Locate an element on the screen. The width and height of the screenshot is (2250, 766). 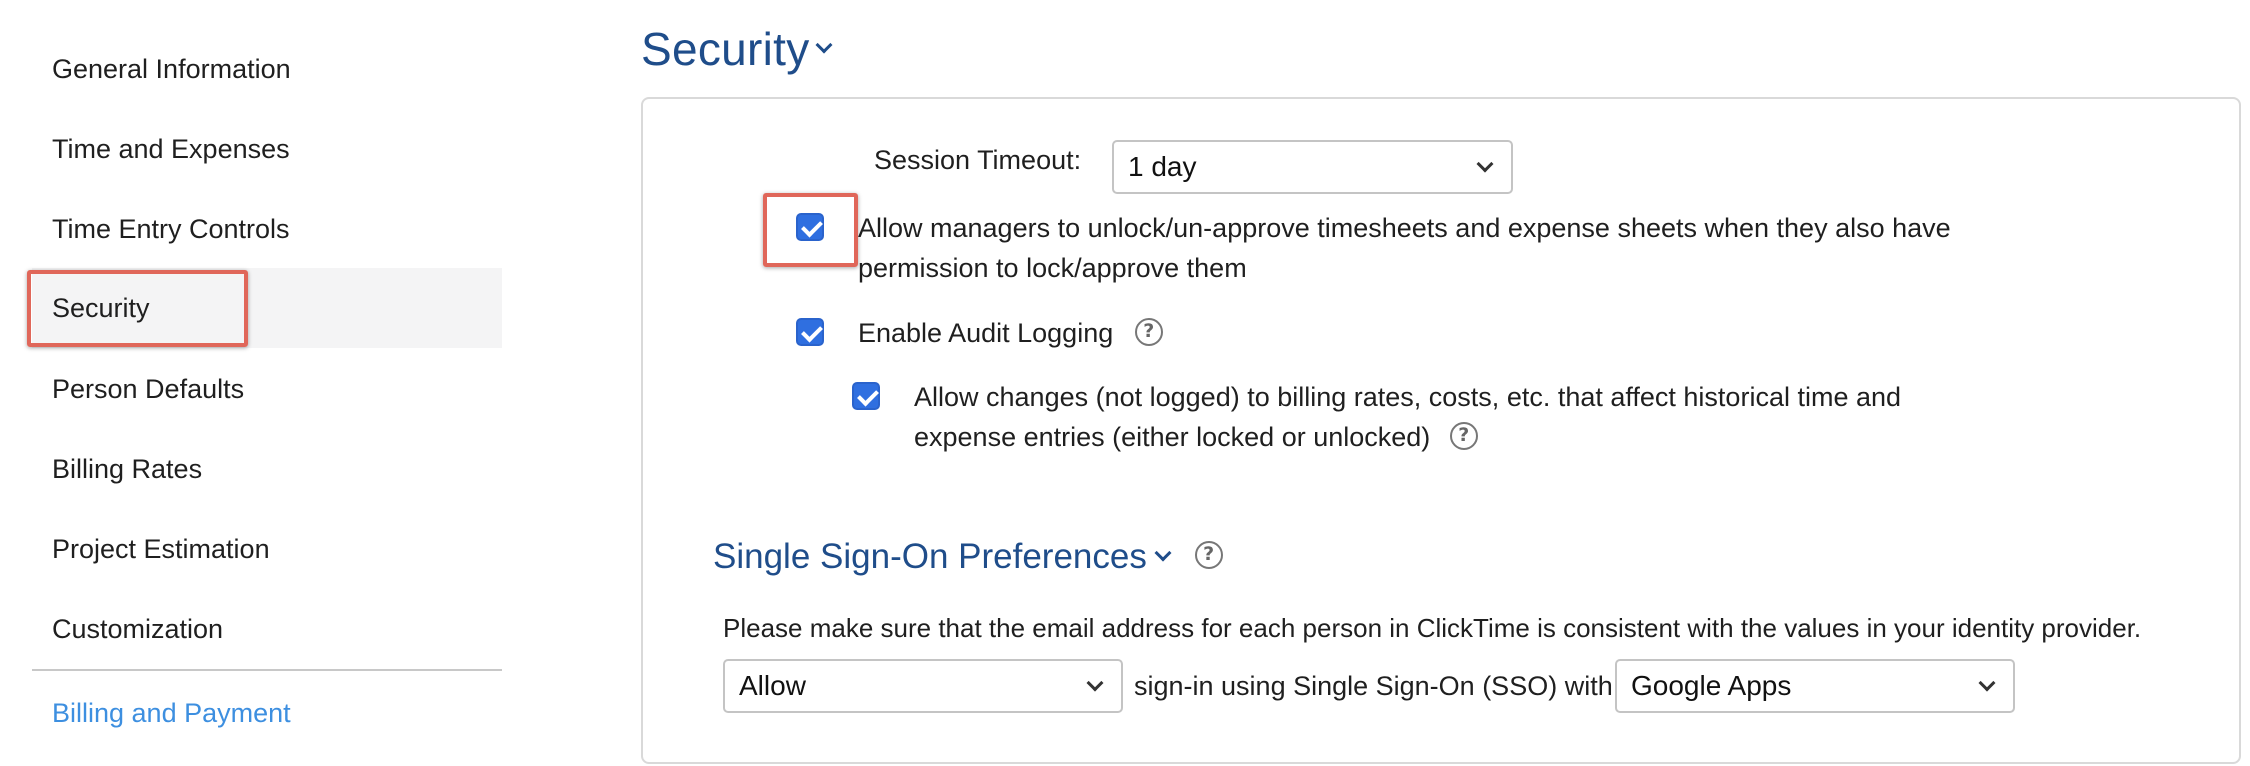
sso-provider-value: Google Apps is located at coordinates (1711, 685).